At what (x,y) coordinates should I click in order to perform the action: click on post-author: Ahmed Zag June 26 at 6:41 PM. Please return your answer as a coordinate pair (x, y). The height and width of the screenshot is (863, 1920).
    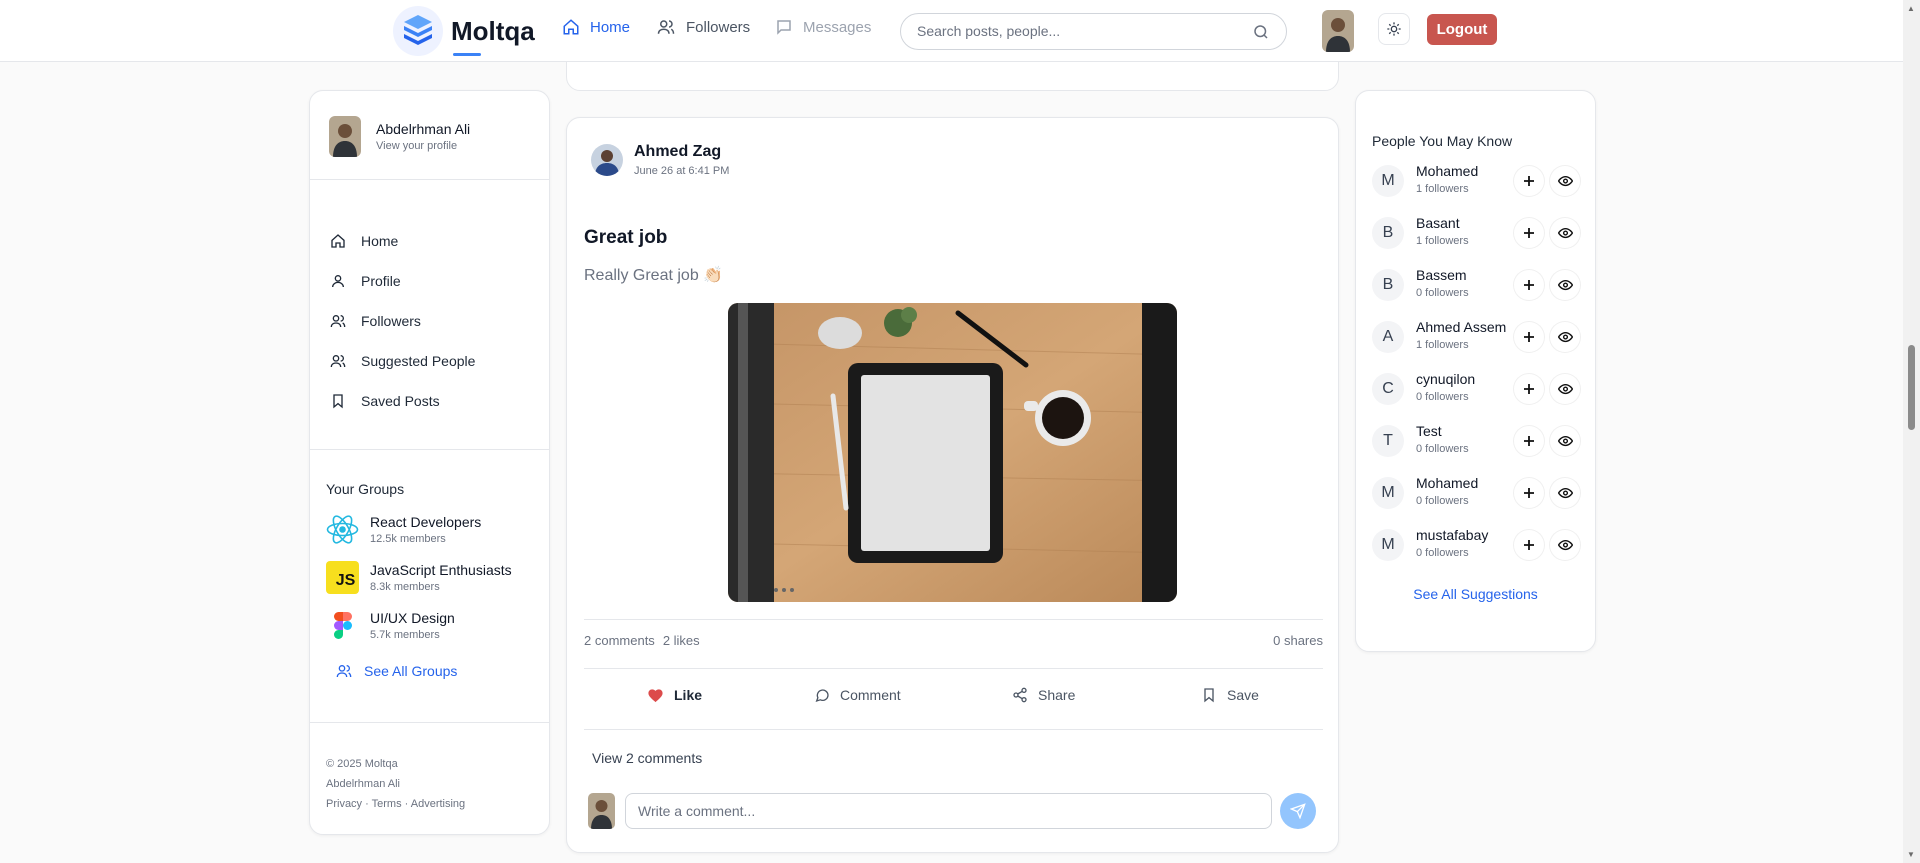
    Looking at the image, I should click on (660, 160).